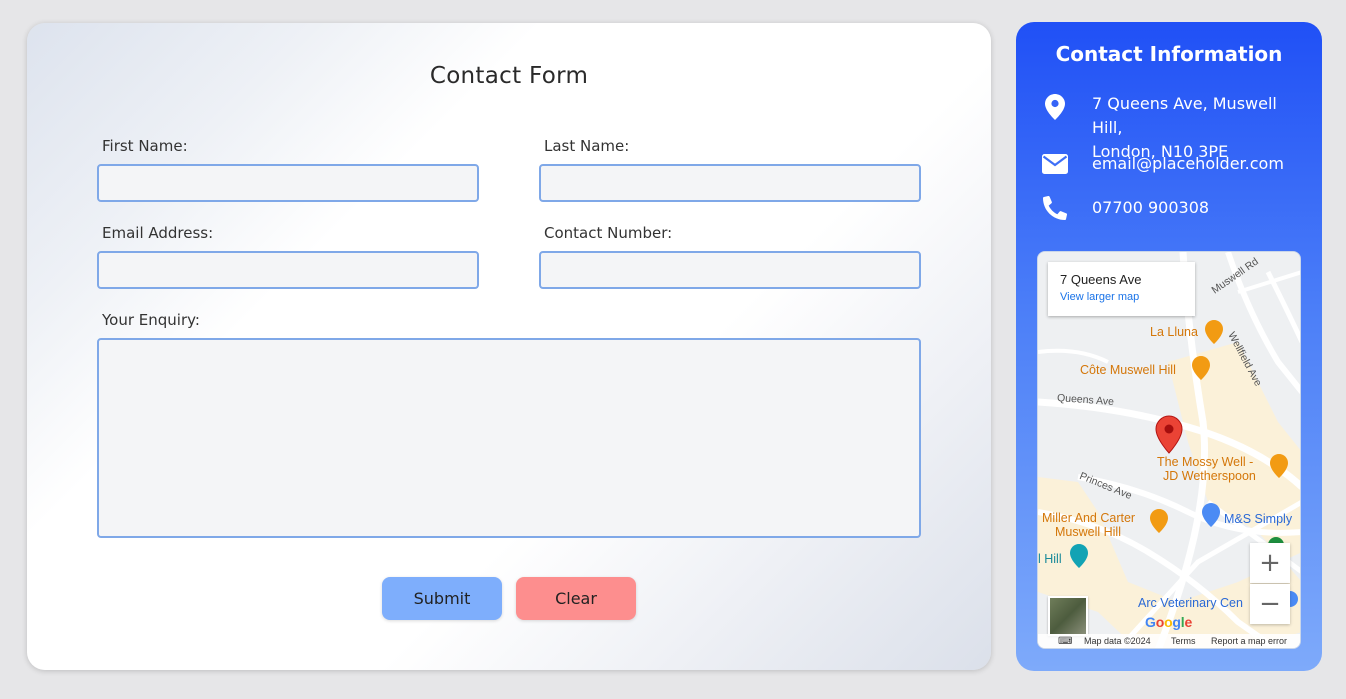 The height and width of the screenshot is (699, 1346). What do you see at coordinates (1121, 297) in the screenshot?
I see `view-larger-map-link: View larger map` at bounding box center [1121, 297].